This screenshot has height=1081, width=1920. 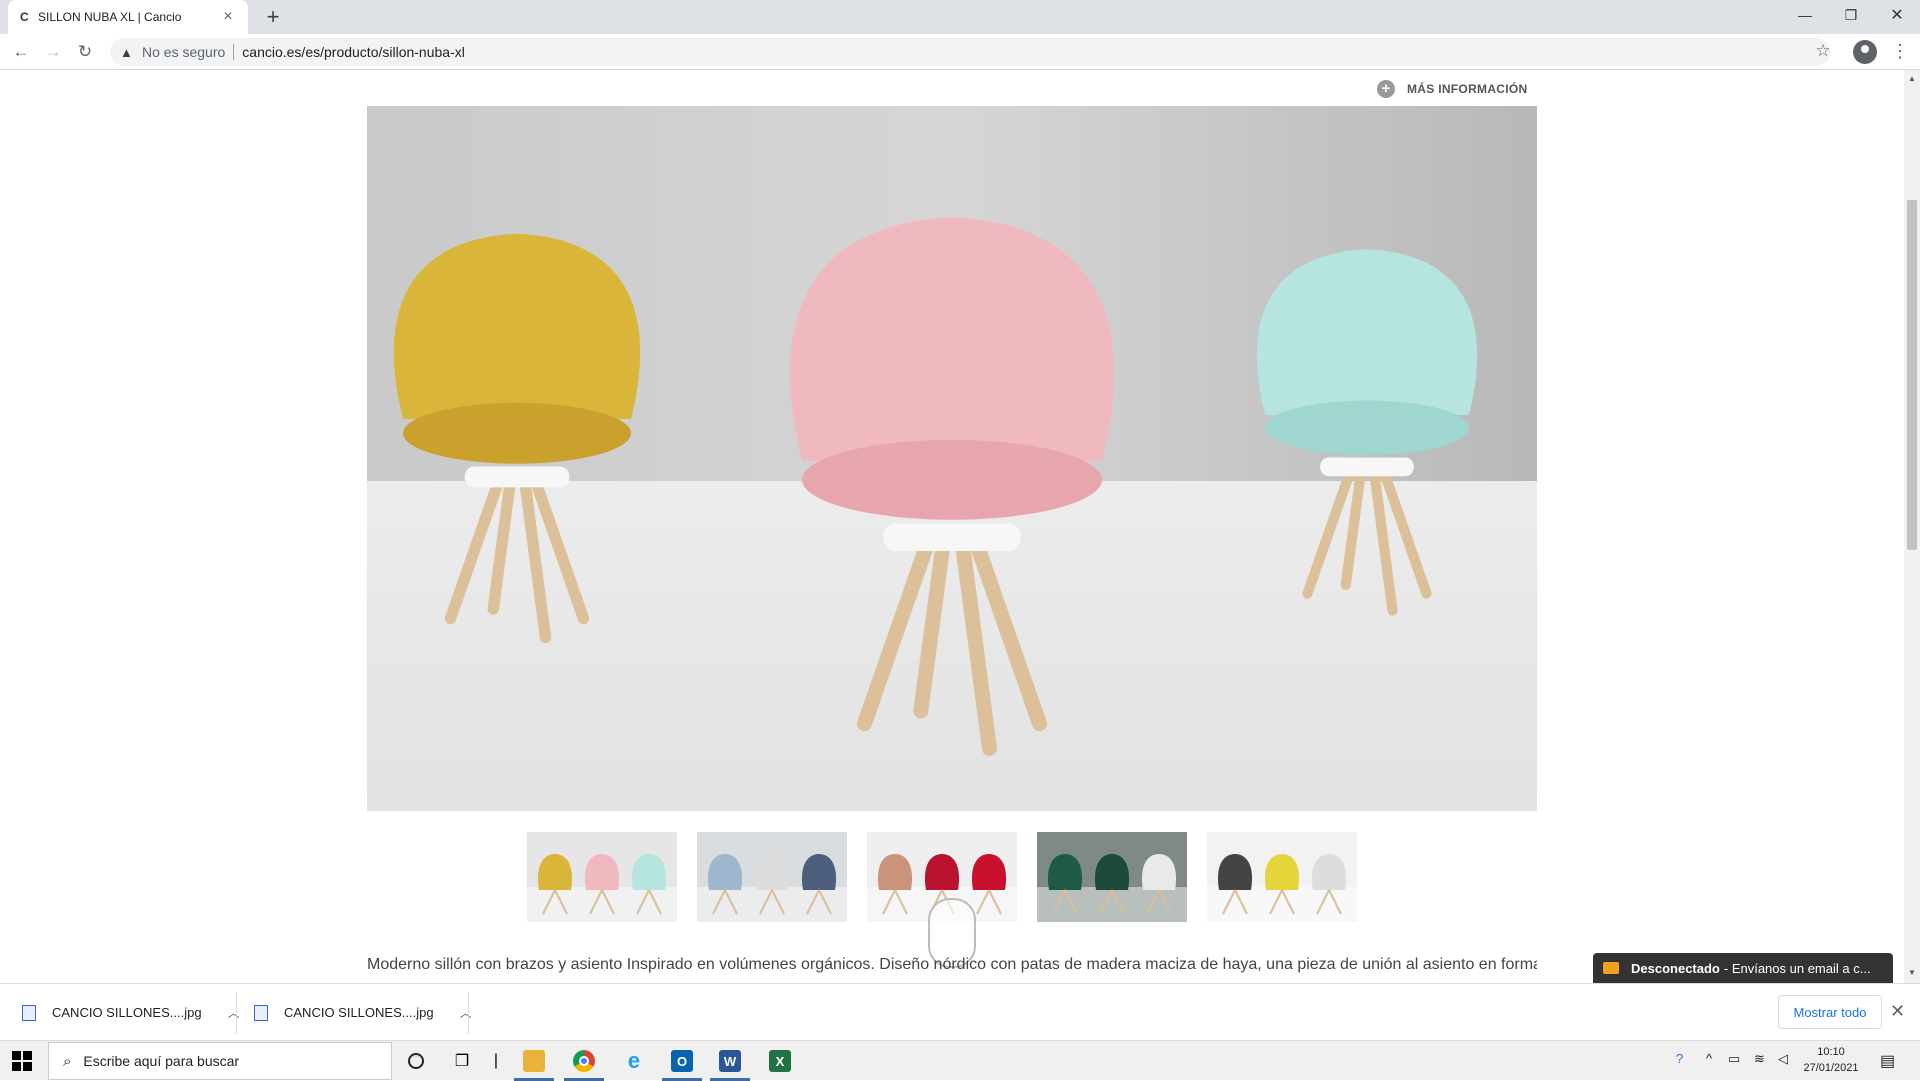 I want to click on not-secure-warning-icon: ▲, so click(x=126, y=52).